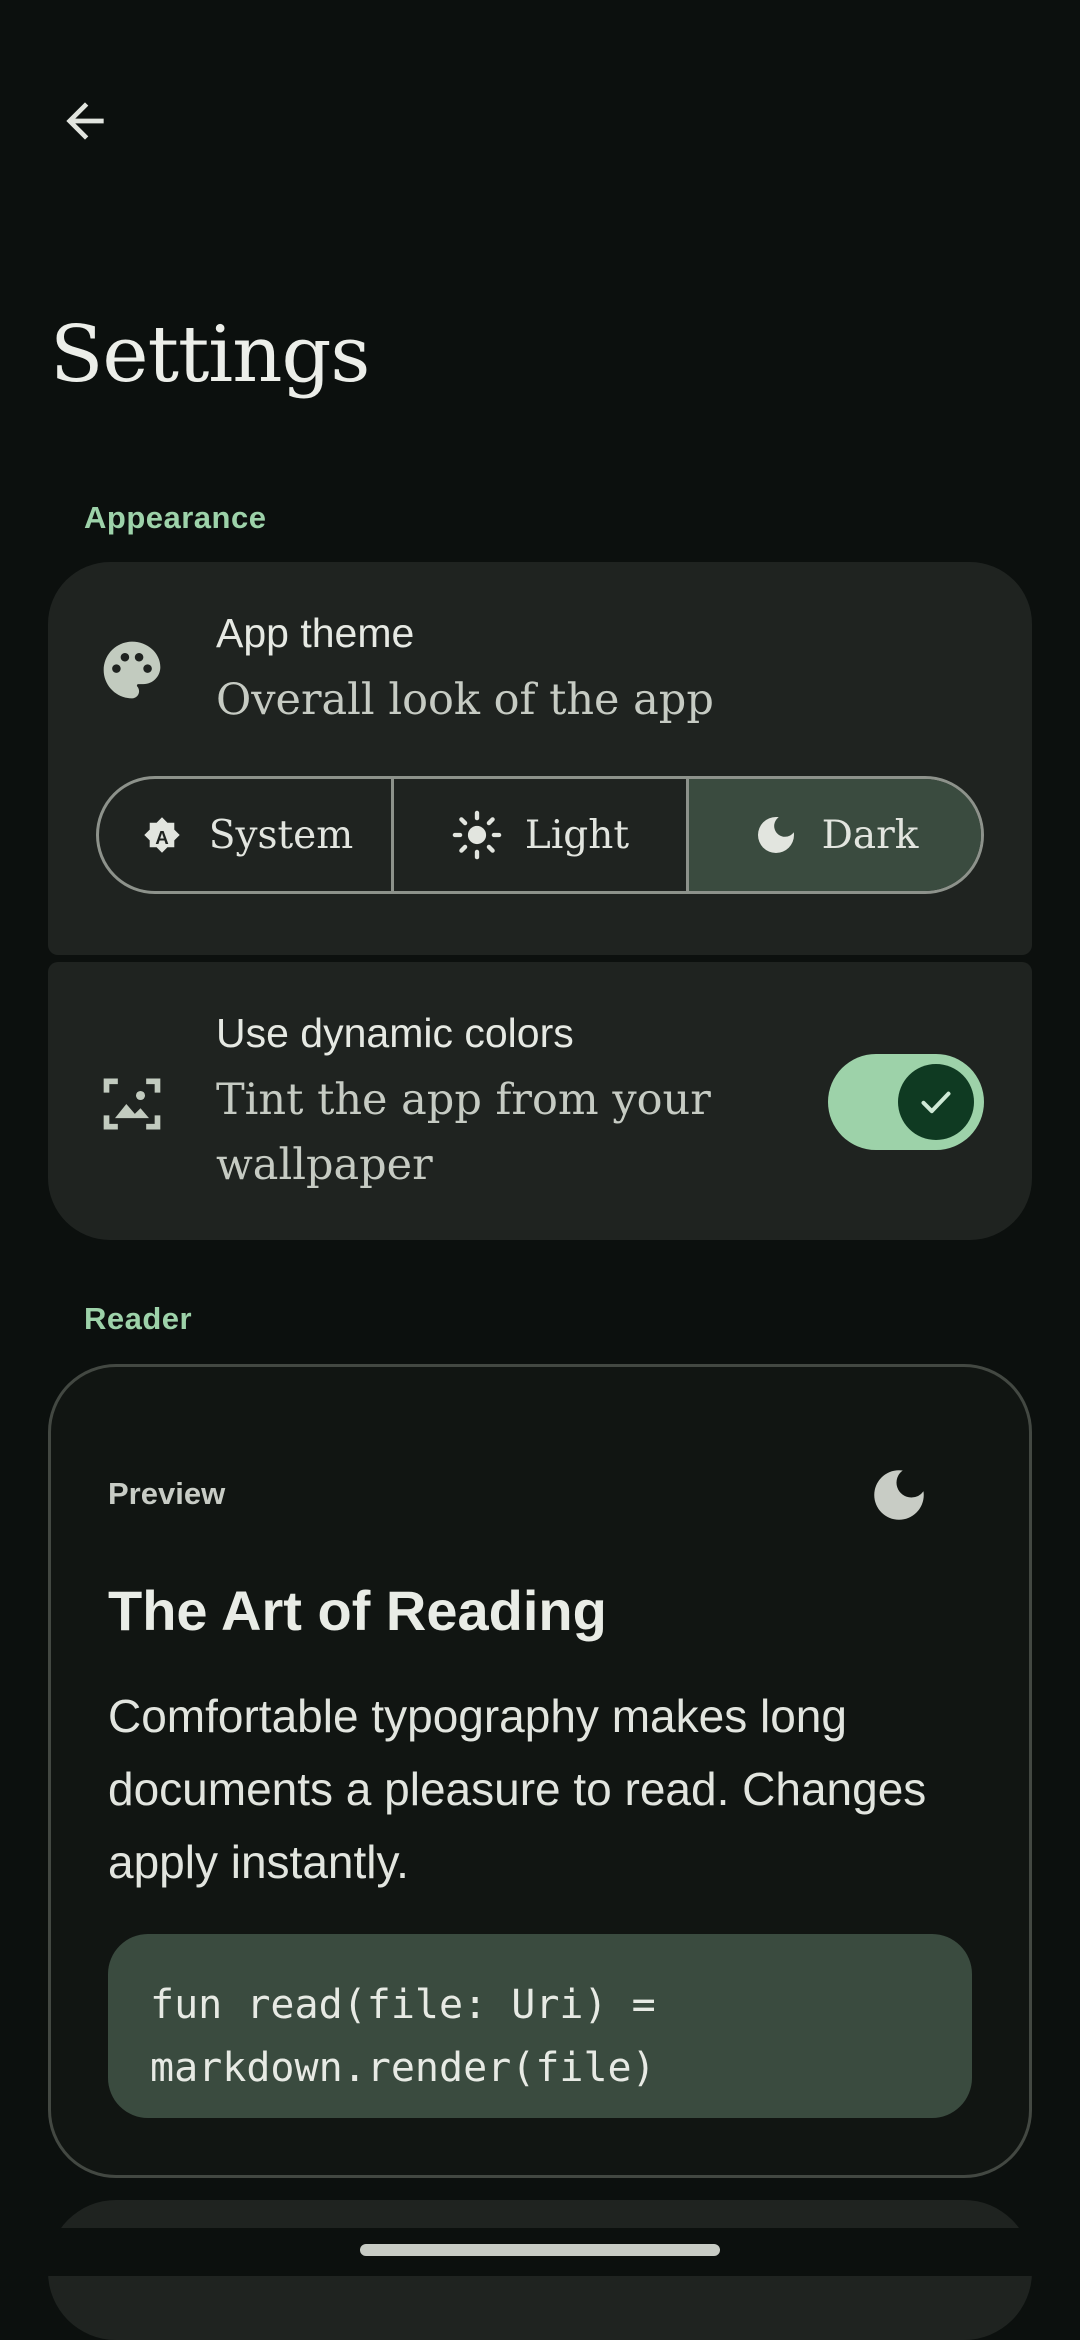 The width and height of the screenshot is (1080, 2340). I want to click on back-button, so click(85, 121).